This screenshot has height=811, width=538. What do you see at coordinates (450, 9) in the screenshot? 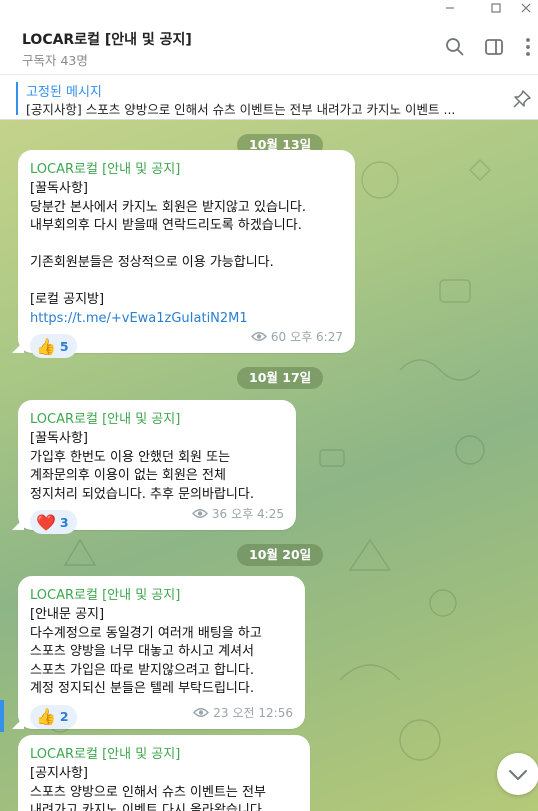
I see `minimize-icon` at bounding box center [450, 9].